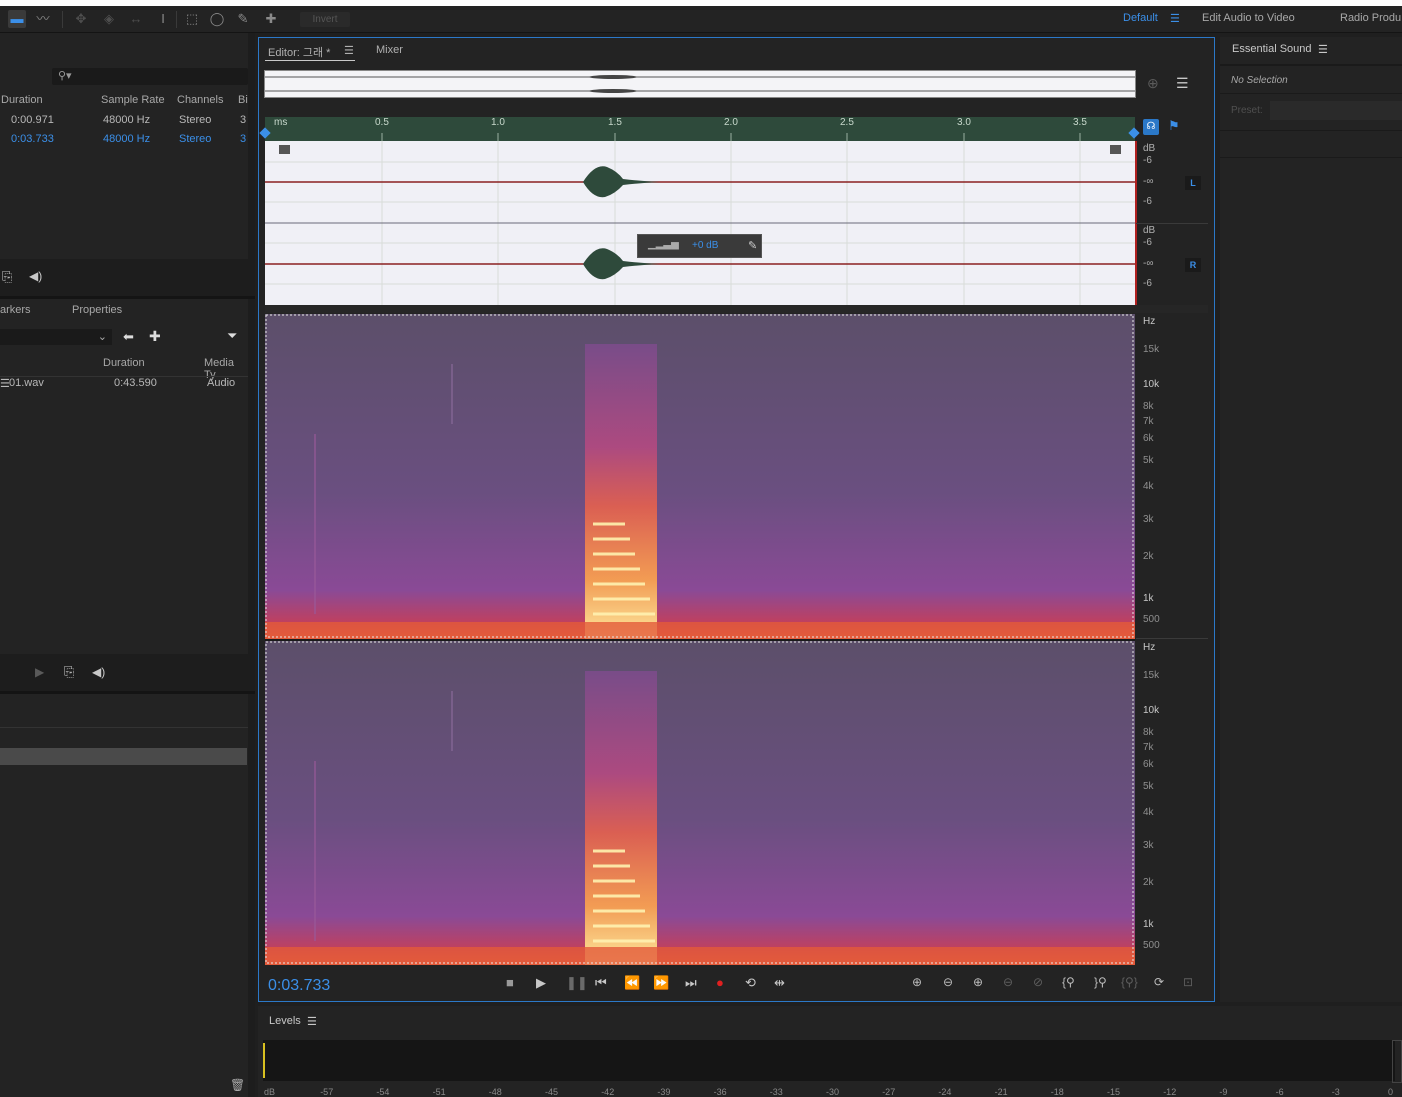 The height and width of the screenshot is (1097, 1402). I want to click on workspace-edit-audio-to-video: Edit Audio to Video, so click(1248, 18).